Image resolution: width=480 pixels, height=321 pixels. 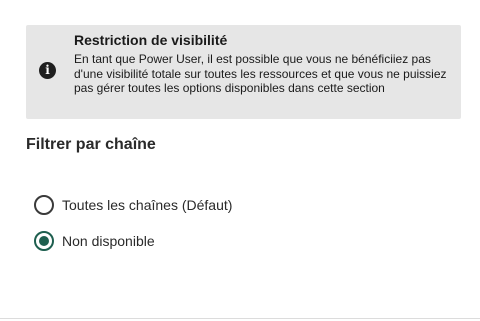 I want to click on radio-selected-dot, so click(x=44, y=241).